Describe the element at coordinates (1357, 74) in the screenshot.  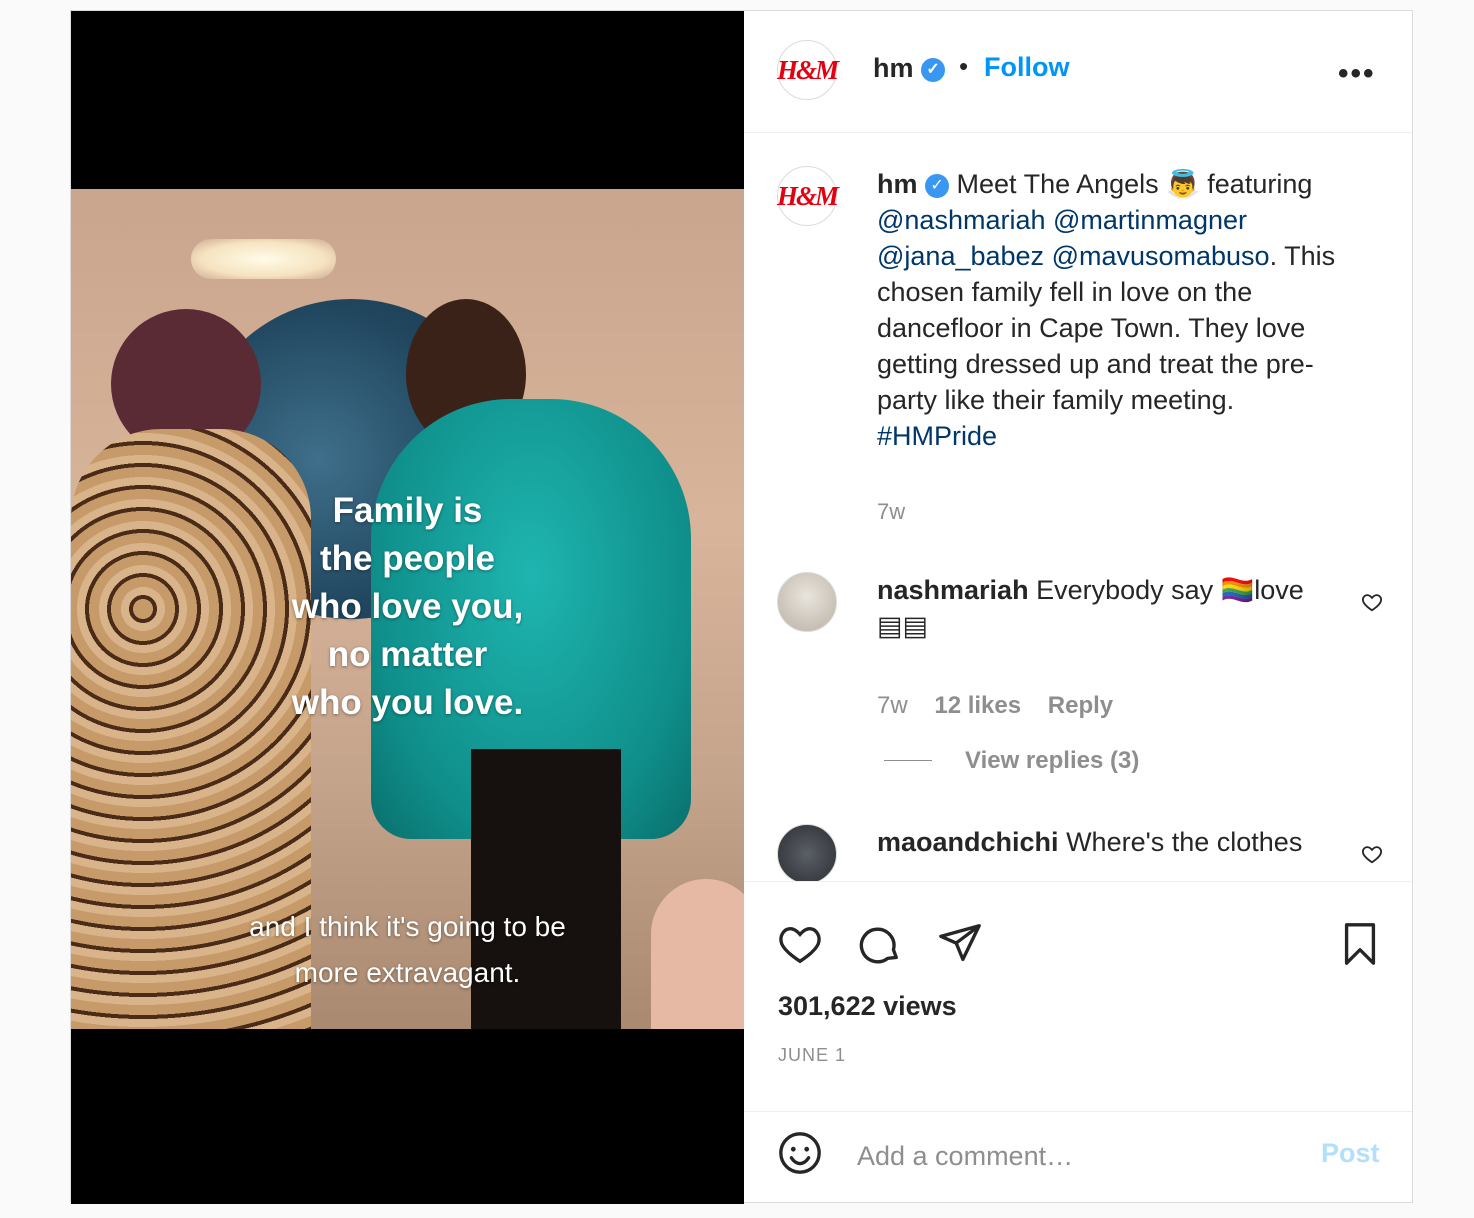
I see `more-options-icon: •••` at that location.